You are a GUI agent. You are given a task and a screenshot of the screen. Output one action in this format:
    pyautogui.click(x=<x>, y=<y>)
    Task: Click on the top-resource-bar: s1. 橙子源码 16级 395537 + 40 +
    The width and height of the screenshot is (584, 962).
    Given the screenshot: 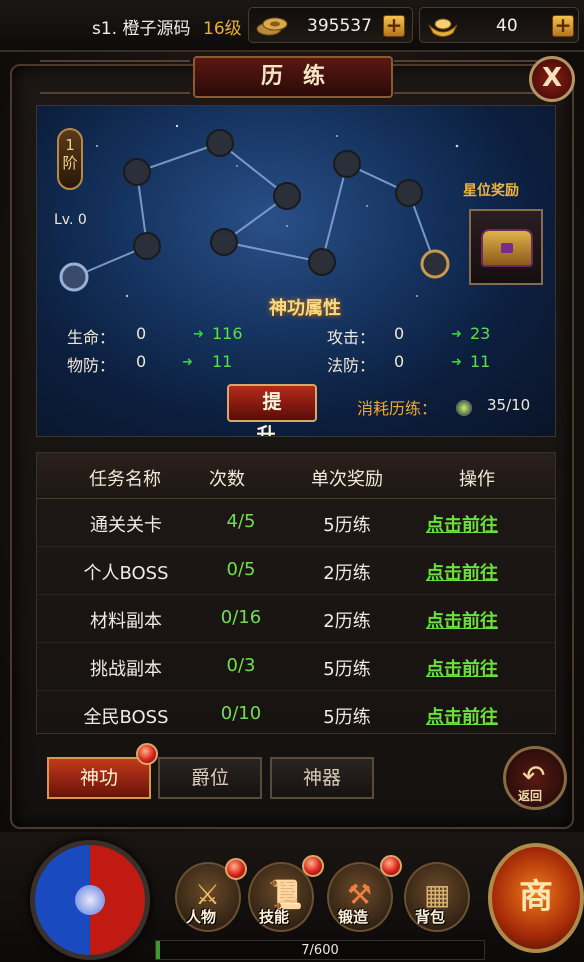 What is the action you would take?
    pyautogui.click(x=292, y=26)
    